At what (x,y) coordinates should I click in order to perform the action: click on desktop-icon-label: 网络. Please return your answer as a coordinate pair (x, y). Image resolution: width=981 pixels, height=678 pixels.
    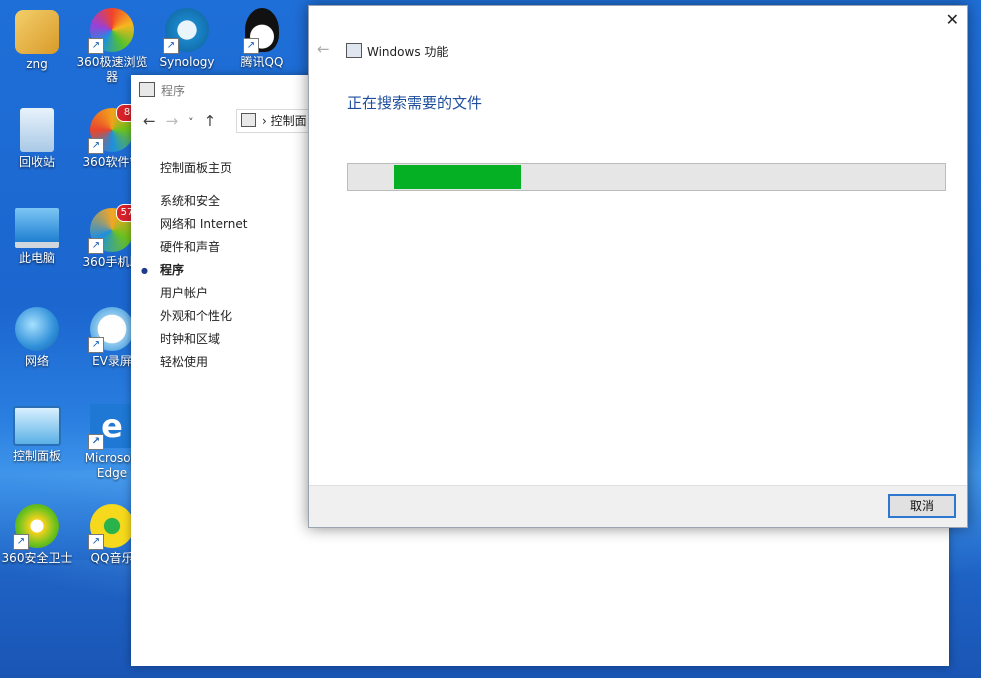
    Looking at the image, I should click on (36, 361).